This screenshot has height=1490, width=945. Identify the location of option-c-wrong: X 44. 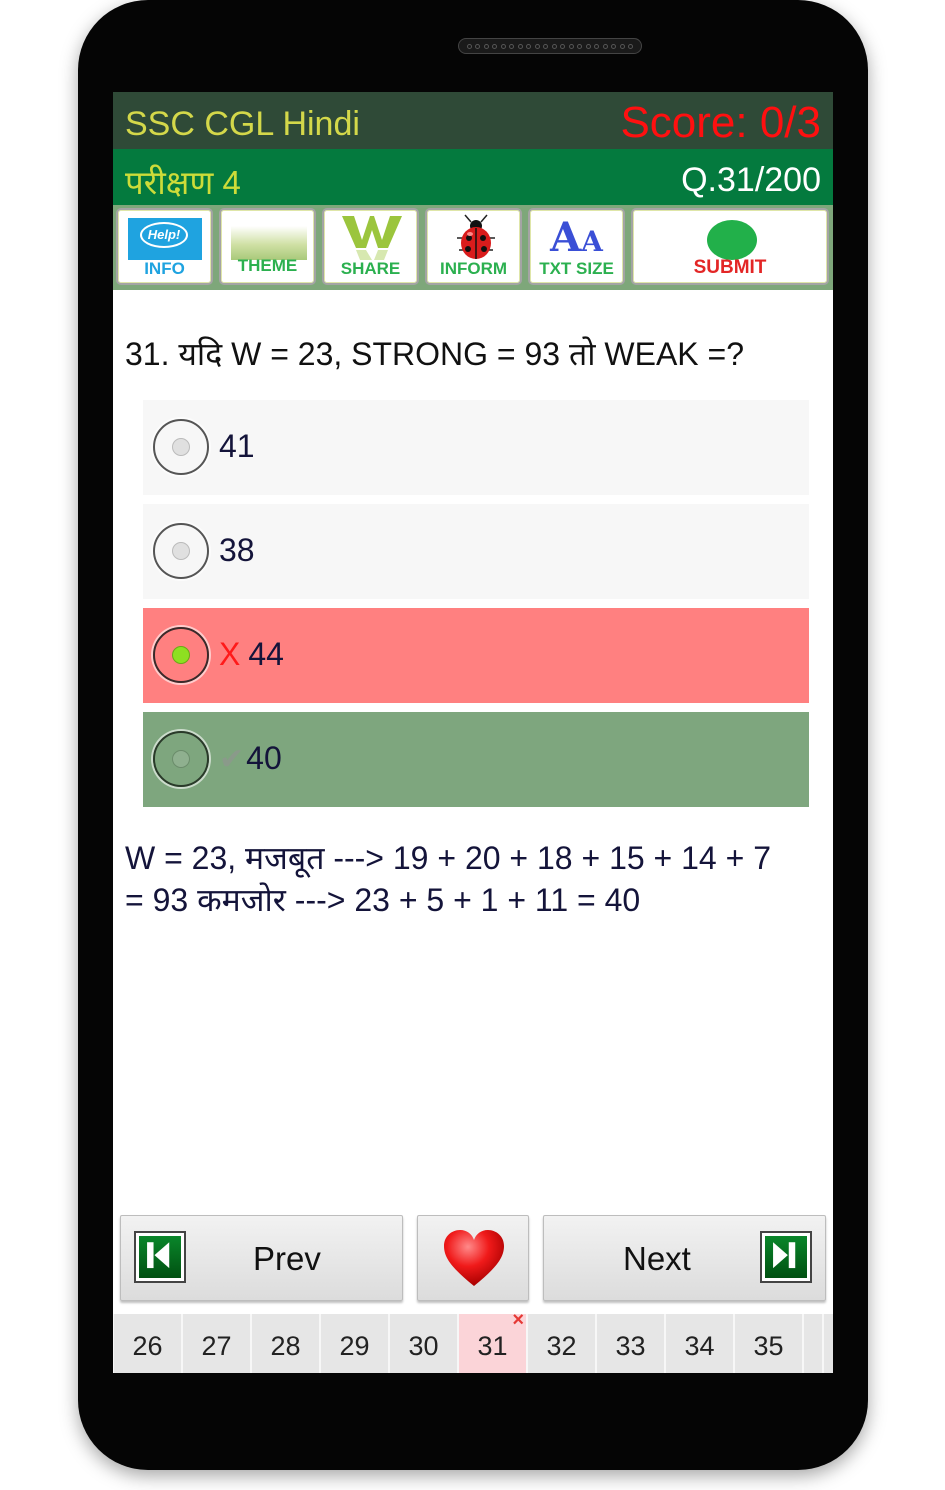
(476, 655).